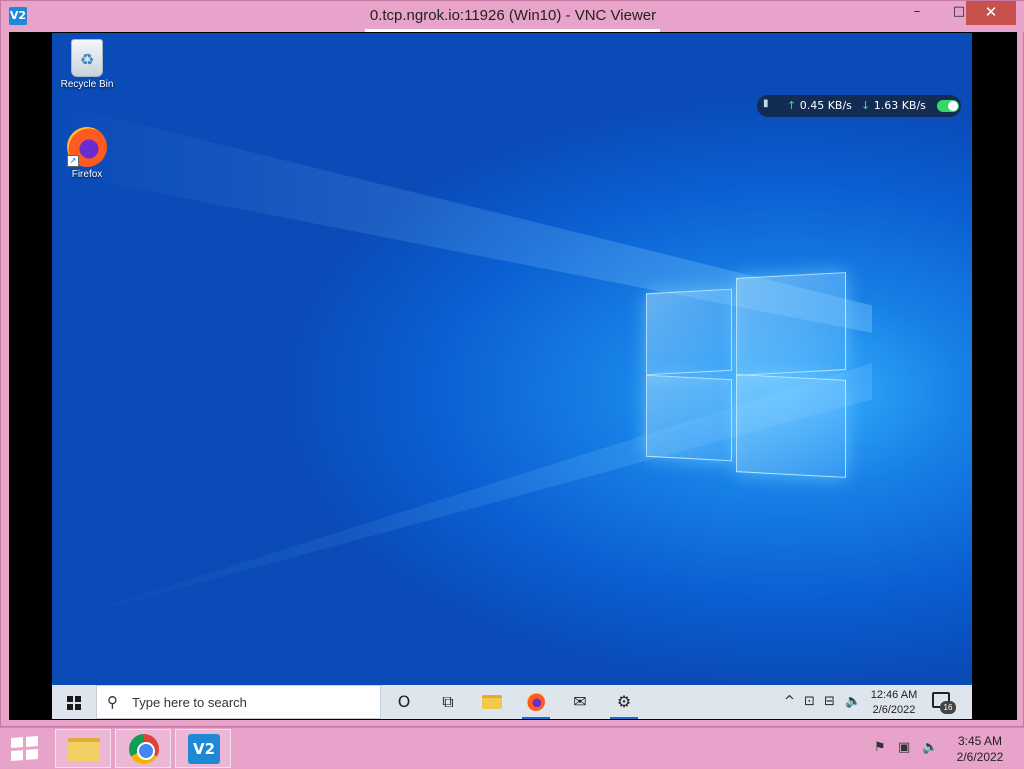 The width and height of the screenshot is (1024, 769). I want to click on upload-arrow-icon: ↑, so click(792, 105).